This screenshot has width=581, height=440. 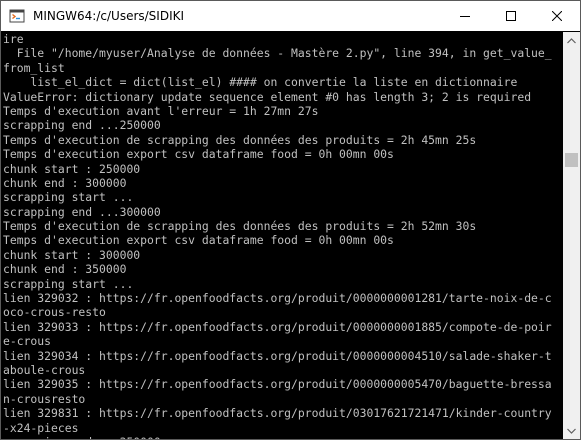 I want to click on minimize-button, so click(x=465, y=16).